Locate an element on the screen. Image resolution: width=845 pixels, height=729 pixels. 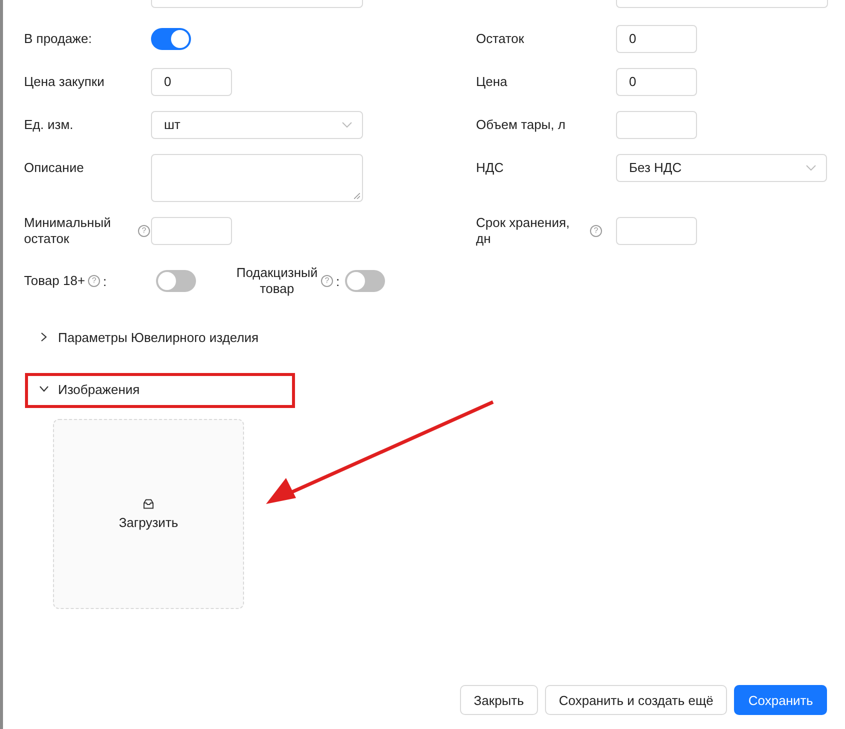
field-label: Объем тары, л is located at coordinates (521, 125).